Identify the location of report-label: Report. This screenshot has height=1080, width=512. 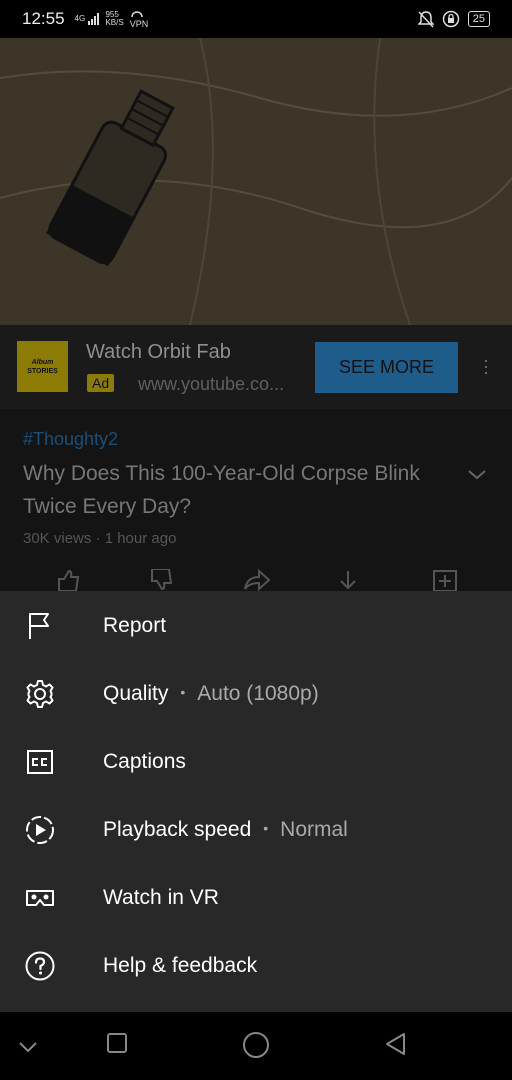
(135, 625).